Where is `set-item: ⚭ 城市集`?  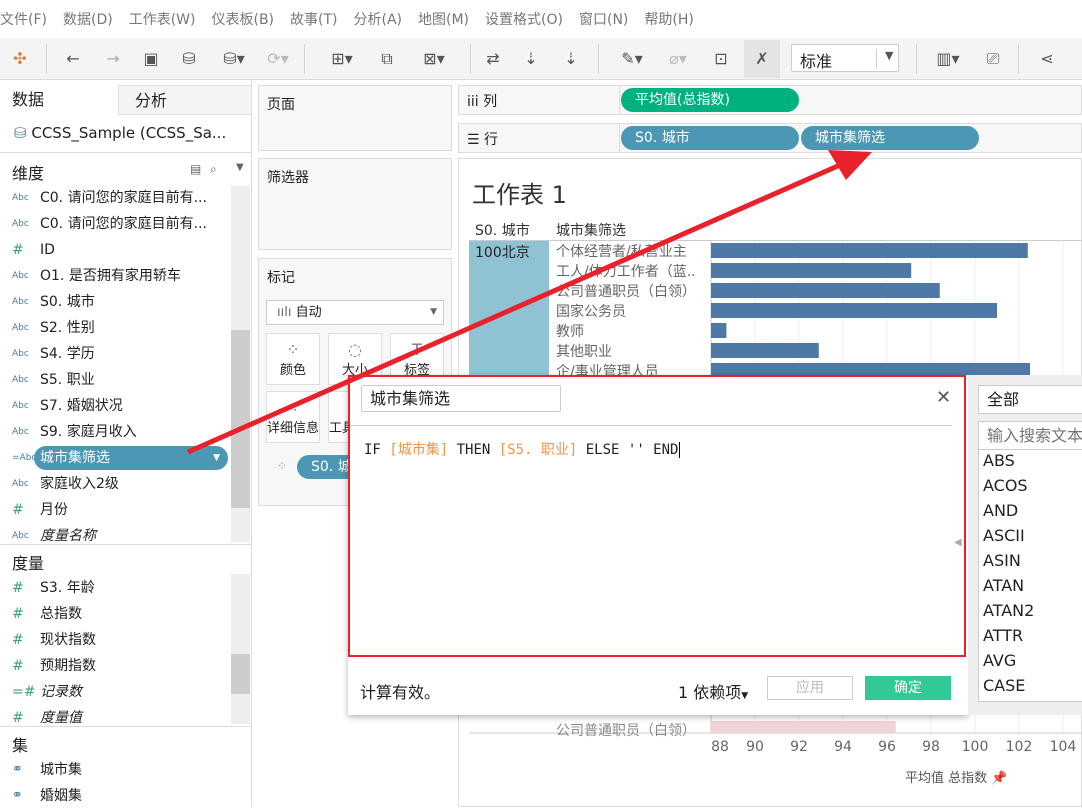 set-item: ⚭ 城市集 is located at coordinates (115, 770).